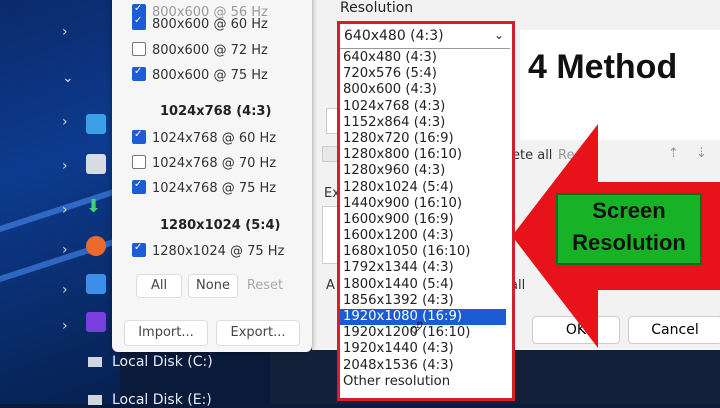 The image size is (720, 408). Describe the element at coordinates (394, 36) in the screenshot. I see `resolution-selected-value: 640x480 (4:3)` at that location.